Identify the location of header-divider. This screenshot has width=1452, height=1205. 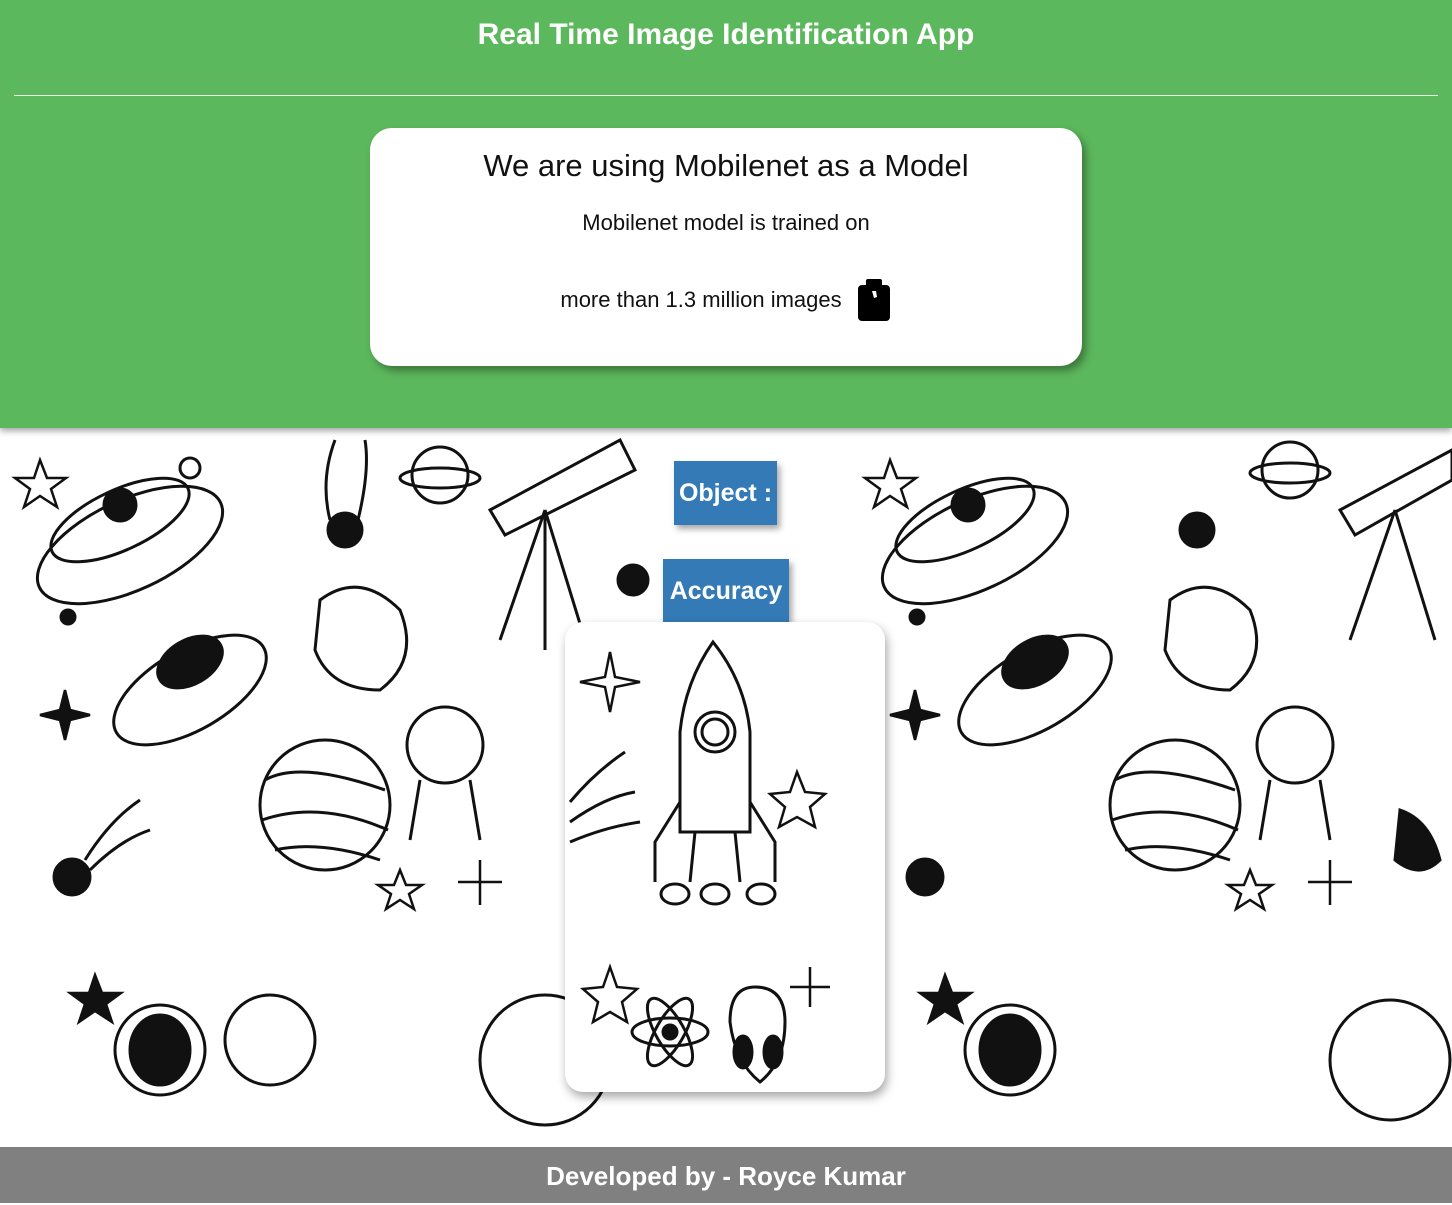
(726, 95).